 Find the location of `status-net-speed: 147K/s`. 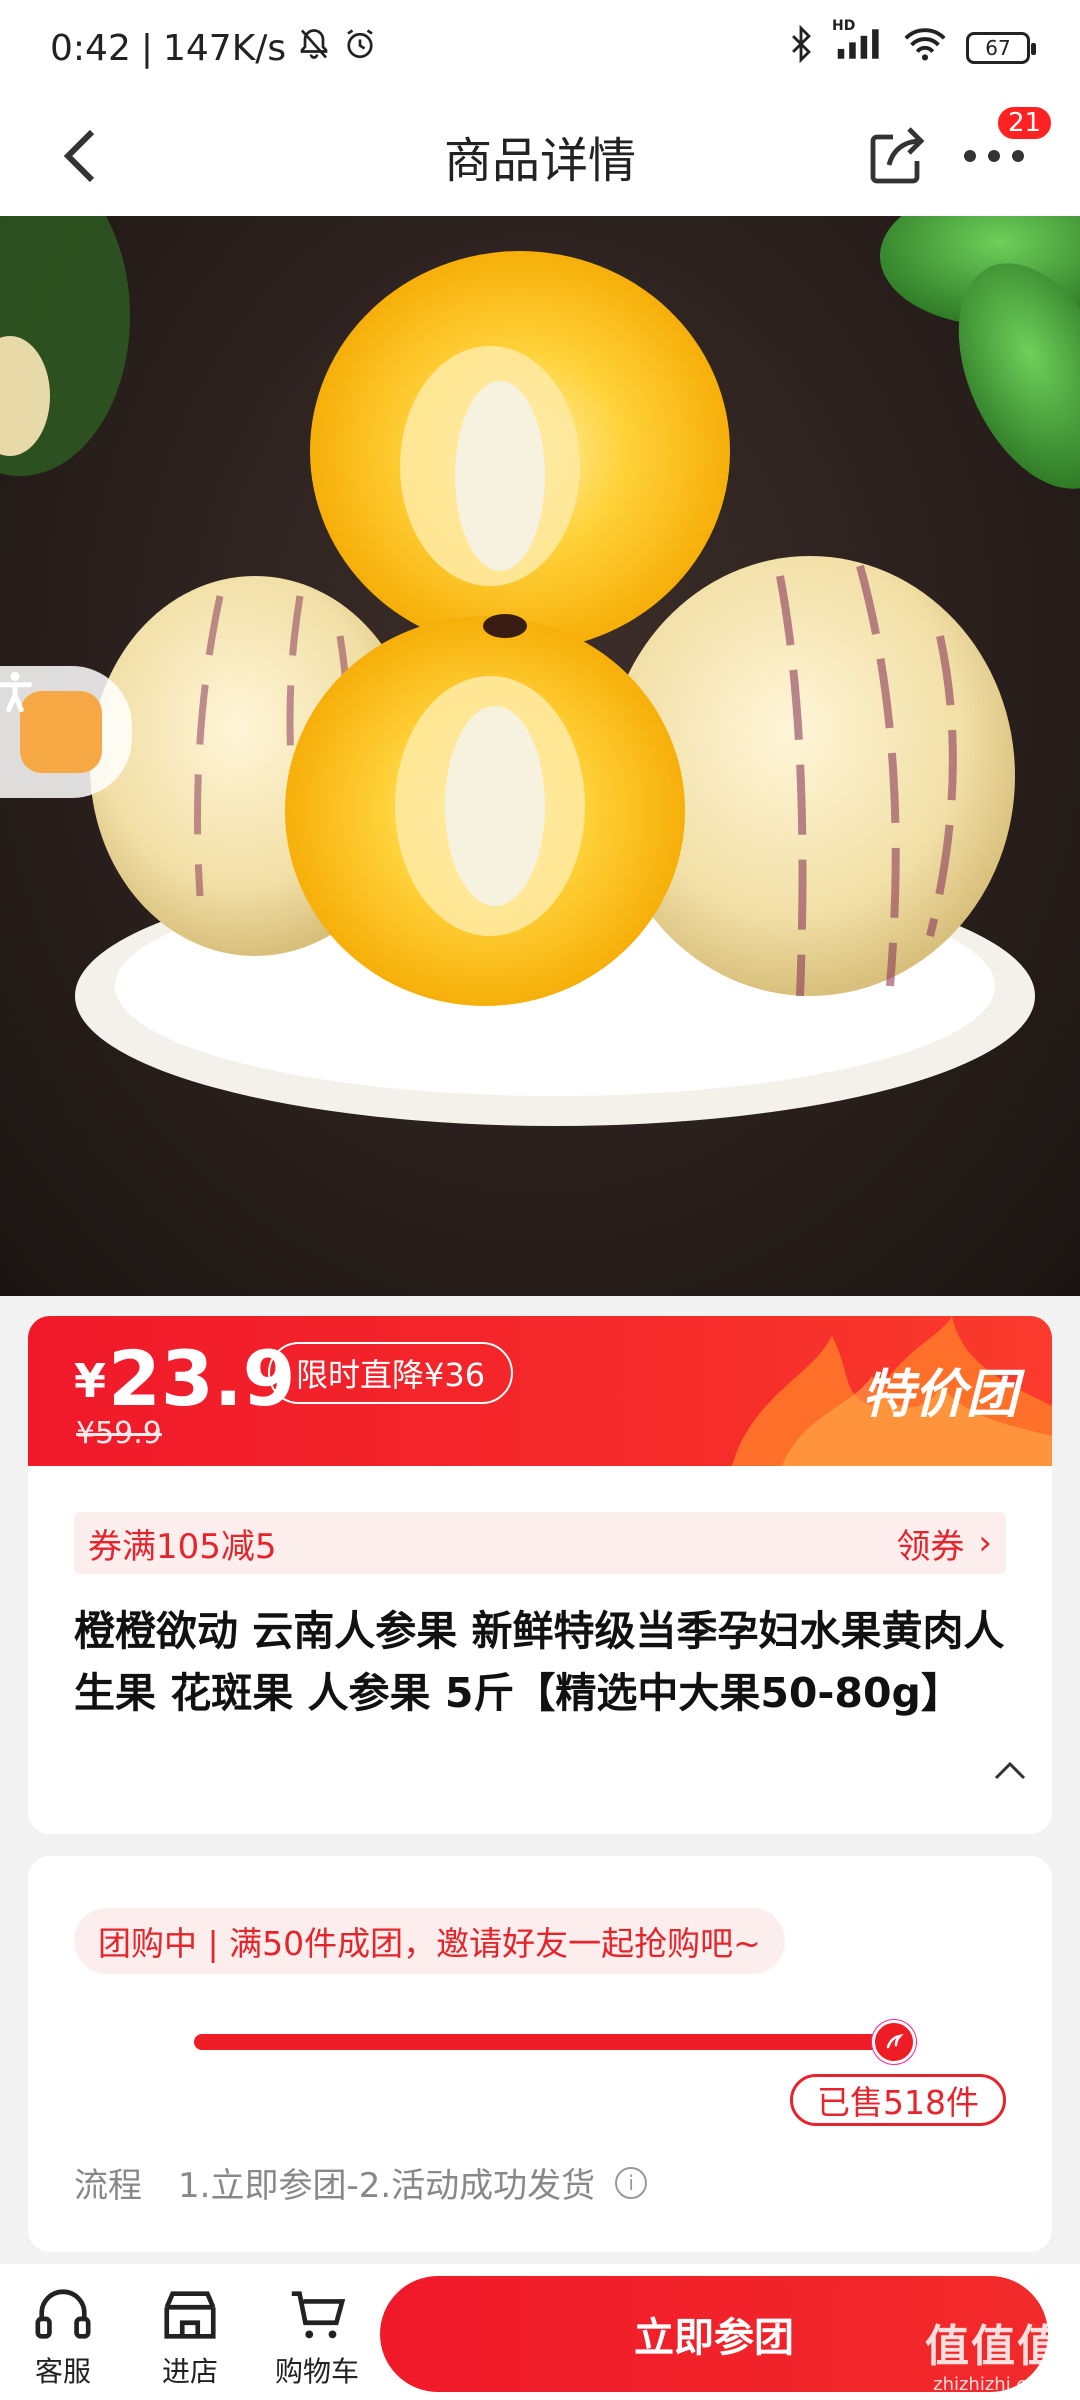

status-net-speed: 147K/s is located at coordinates (224, 48).